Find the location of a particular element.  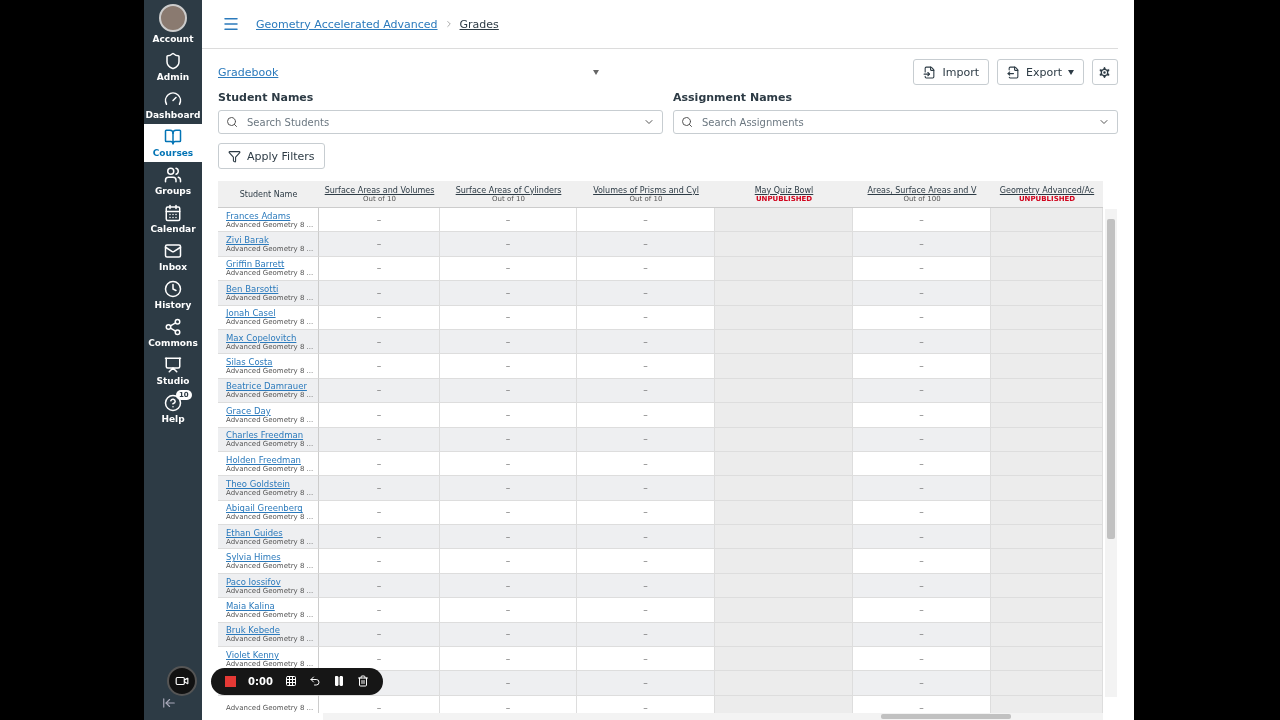

student-link: Frances Adams is located at coordinates (272, 215).